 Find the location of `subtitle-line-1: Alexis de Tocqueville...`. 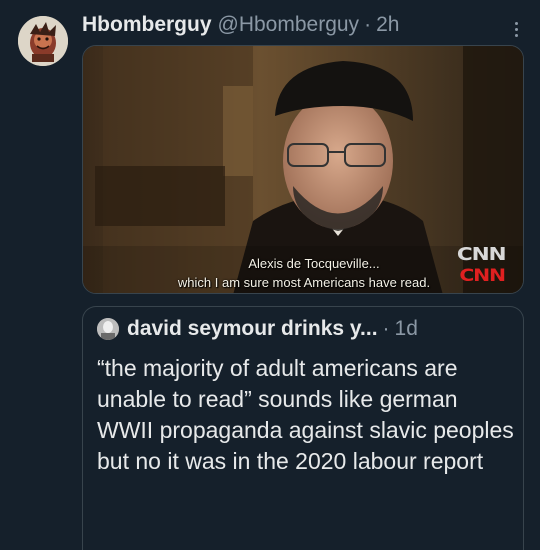

subtitle-line-1: Alexis de Tocqueville... is located at coordinates (314, 263).